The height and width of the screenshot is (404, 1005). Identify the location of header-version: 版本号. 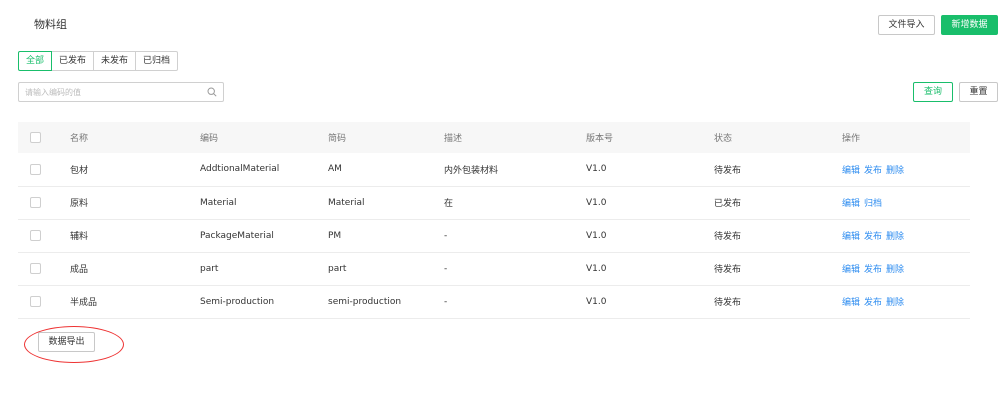
(600, 139).